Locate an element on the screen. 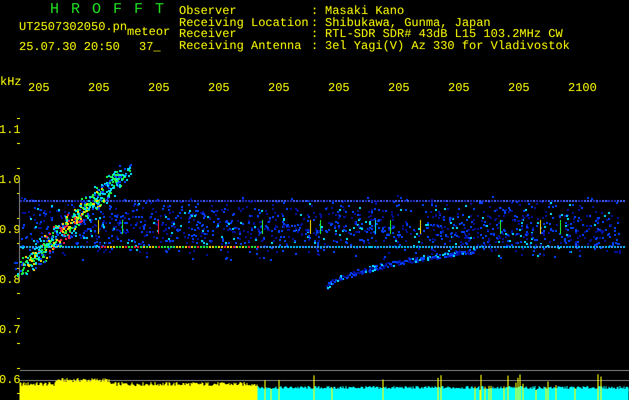  info-label: Receiving Location is located at coordinates (244, 24).